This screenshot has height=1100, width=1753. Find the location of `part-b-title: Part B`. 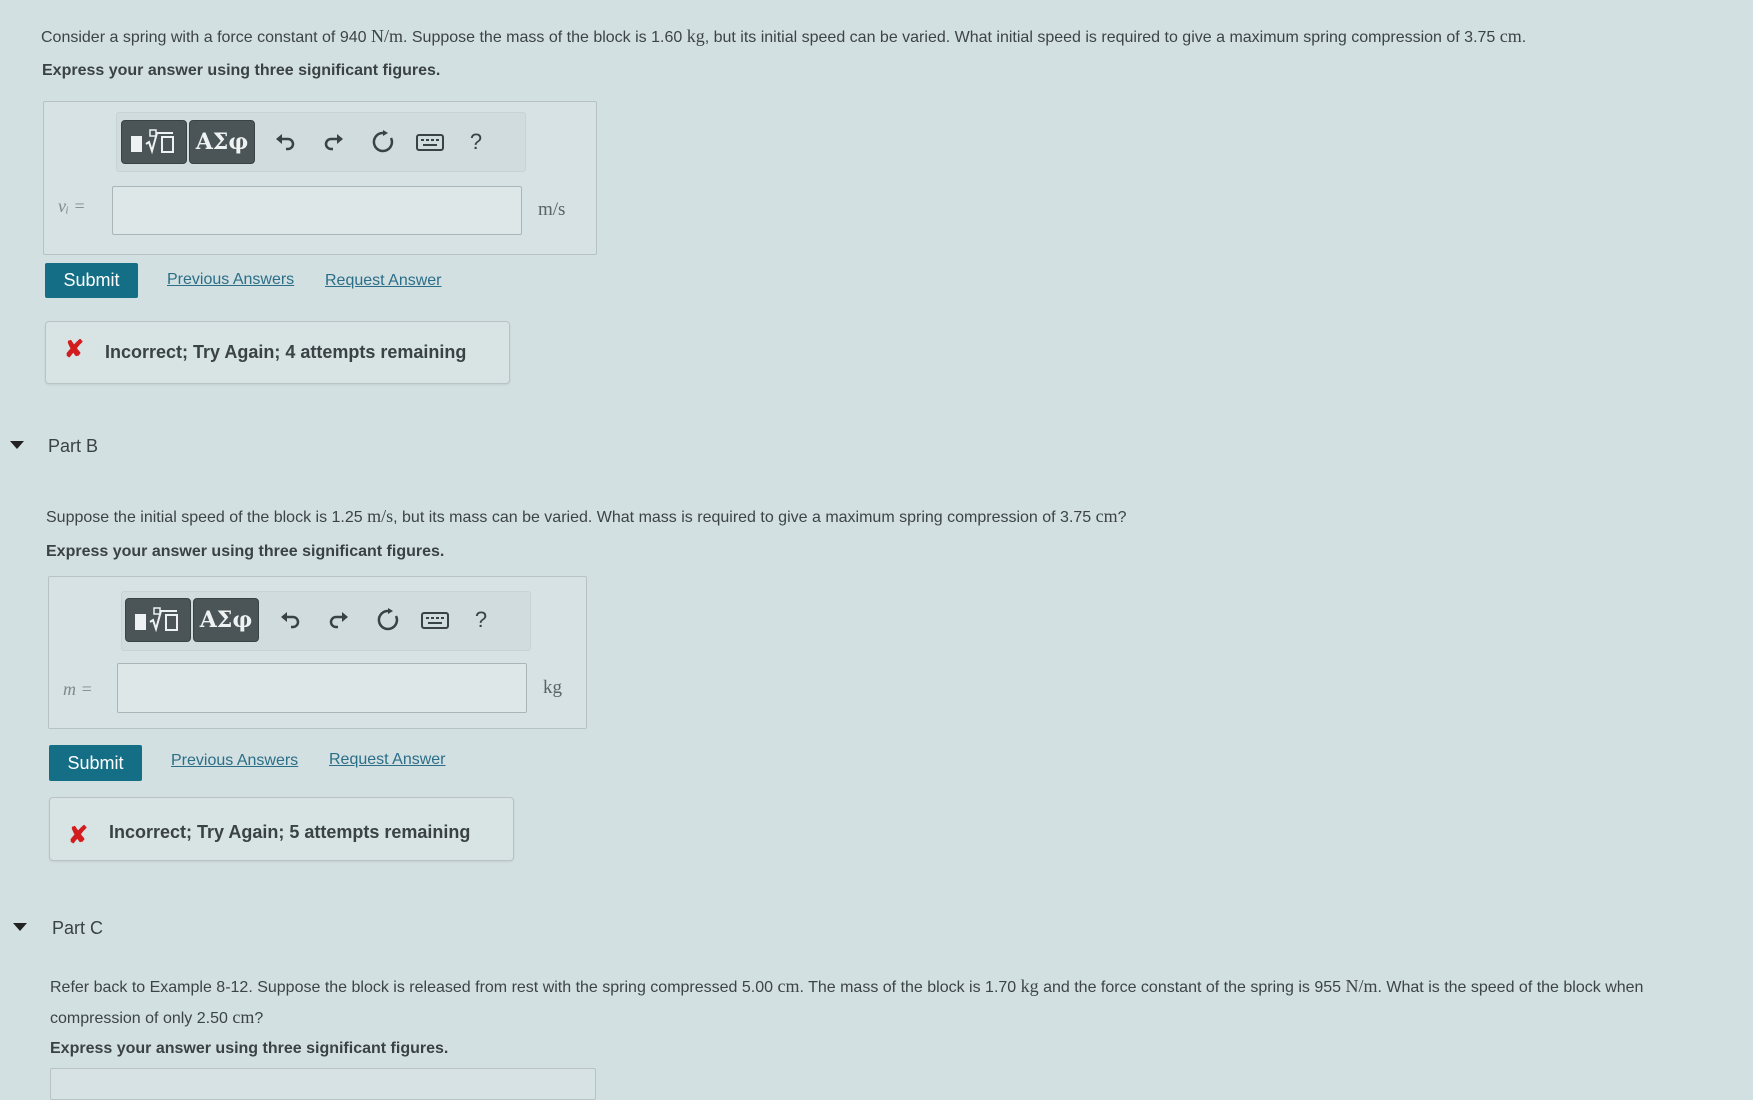

part-b-title: Part B is located at coordinates (73, 446).